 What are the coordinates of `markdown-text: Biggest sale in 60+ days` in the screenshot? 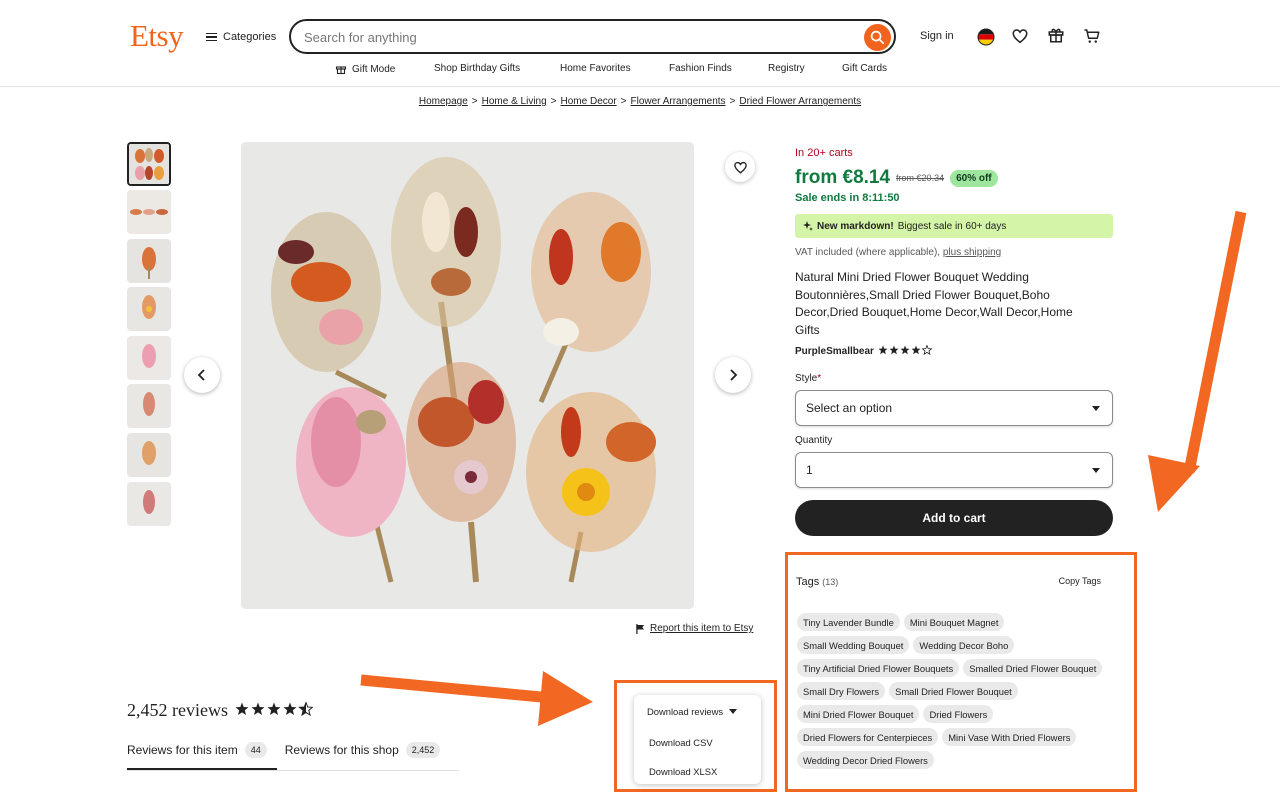 It's located at (952, 226).